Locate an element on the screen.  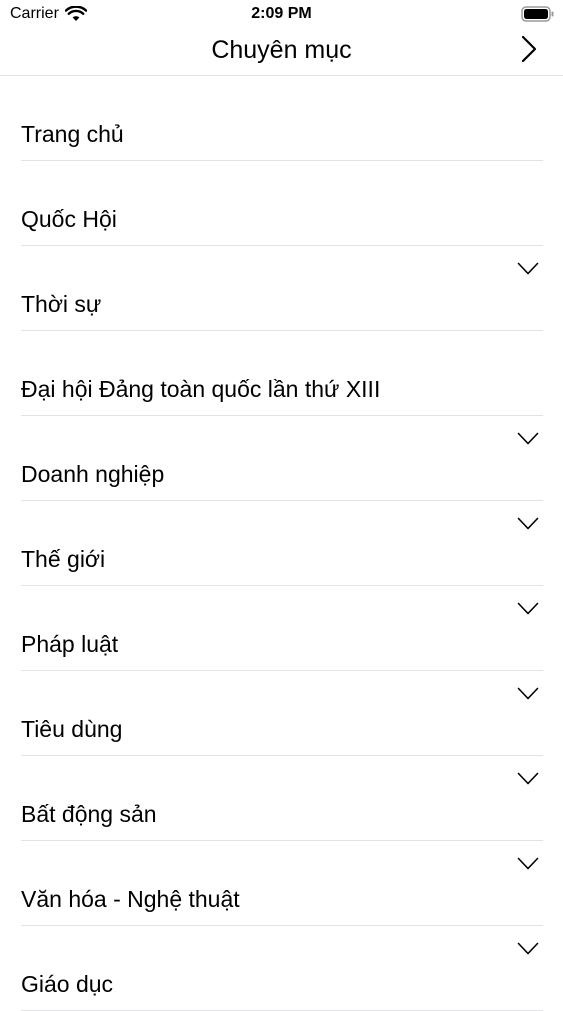
menu-item-van-hoa-nghe-thuat: Văn hóa - Nghệ thuật is located at coordinates (281, 883).